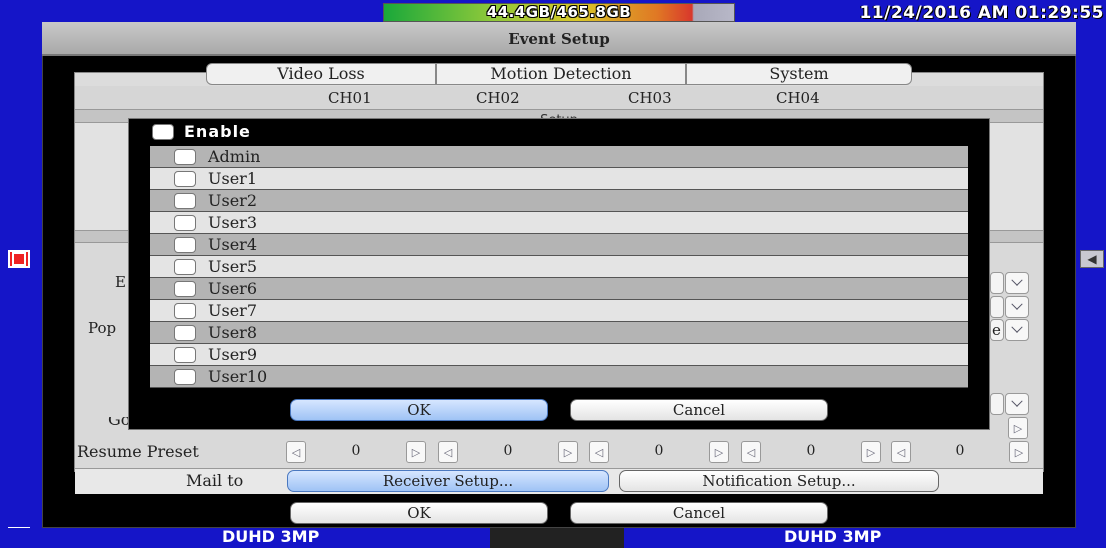 The width and height of the screenshot is (1106, 548). What do you see at coordinates (102, 328) in the screenshot?
I see `partial-label-pop: Pop` at bounding box center [102, 328].